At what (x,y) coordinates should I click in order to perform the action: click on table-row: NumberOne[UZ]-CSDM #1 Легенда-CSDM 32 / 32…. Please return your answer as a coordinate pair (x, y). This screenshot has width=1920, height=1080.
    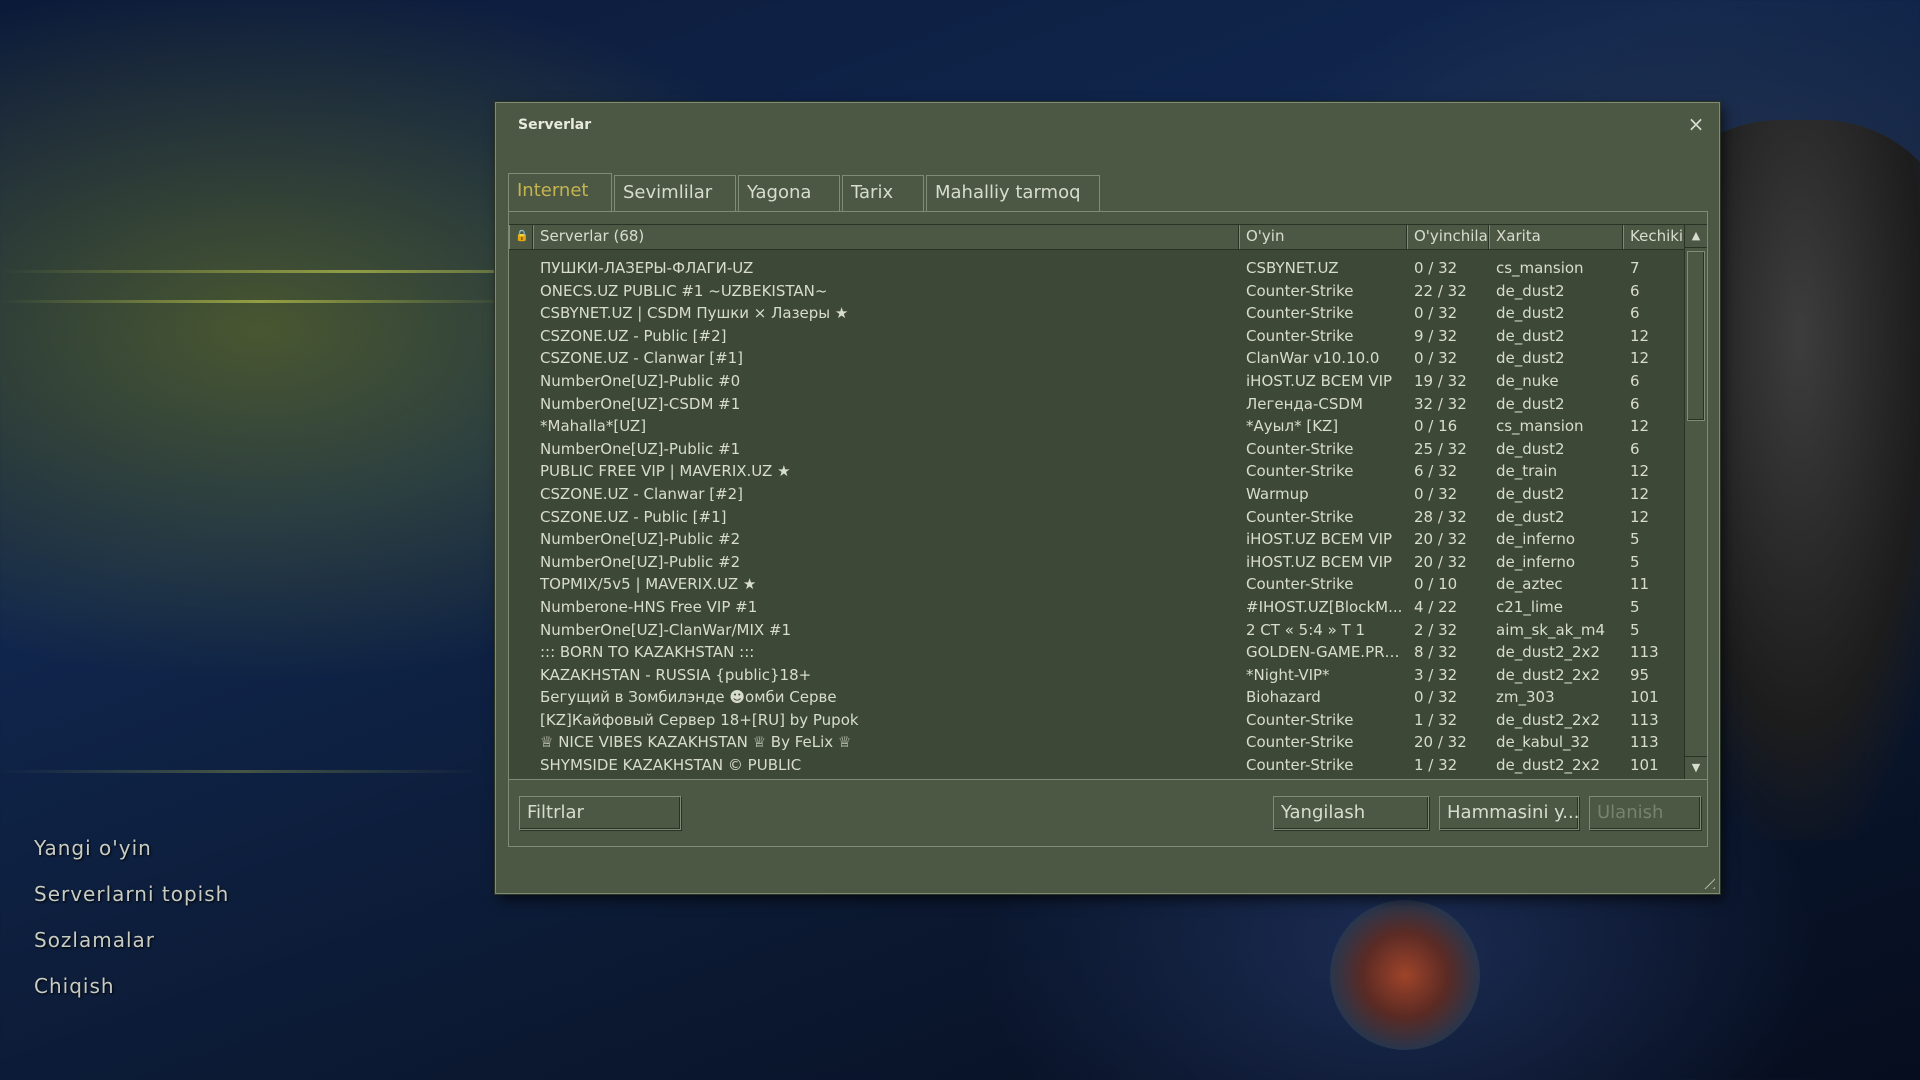
    Looking at the image, I should click on (1097, 404).